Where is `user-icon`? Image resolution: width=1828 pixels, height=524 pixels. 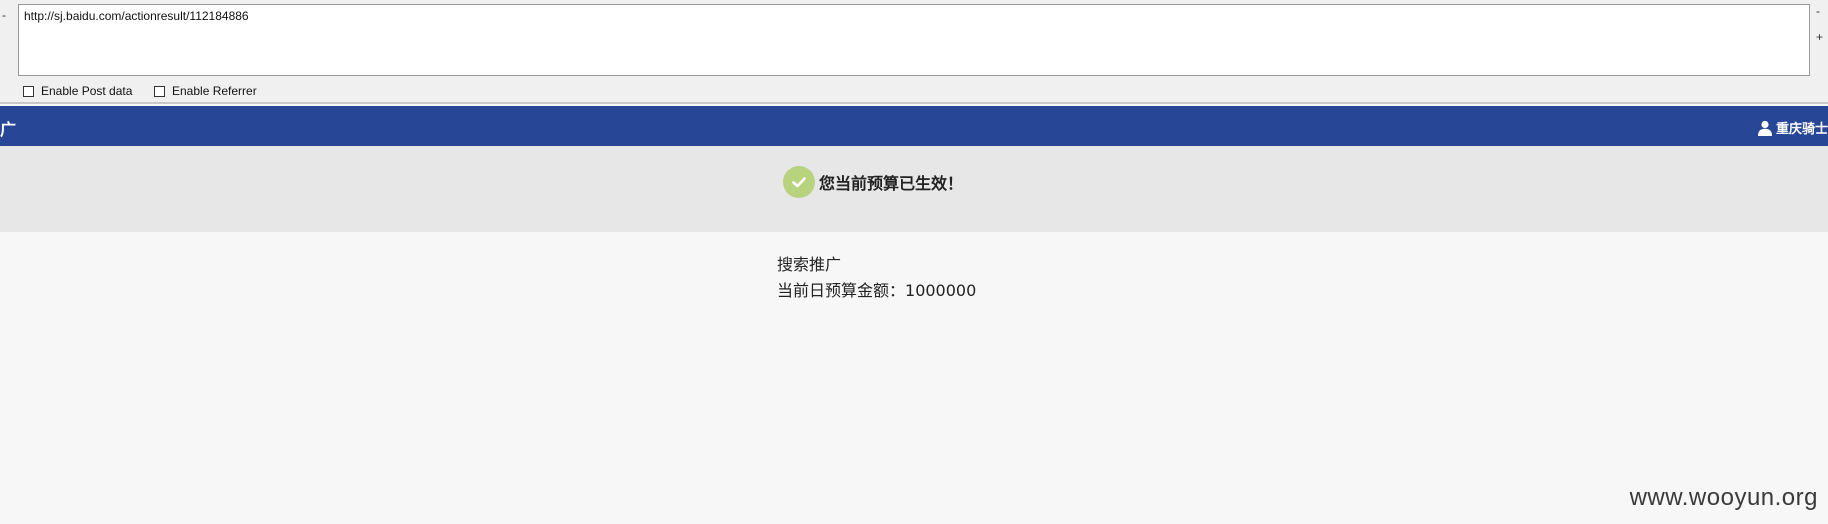
user-icon is located at coordinates (1764, 128).